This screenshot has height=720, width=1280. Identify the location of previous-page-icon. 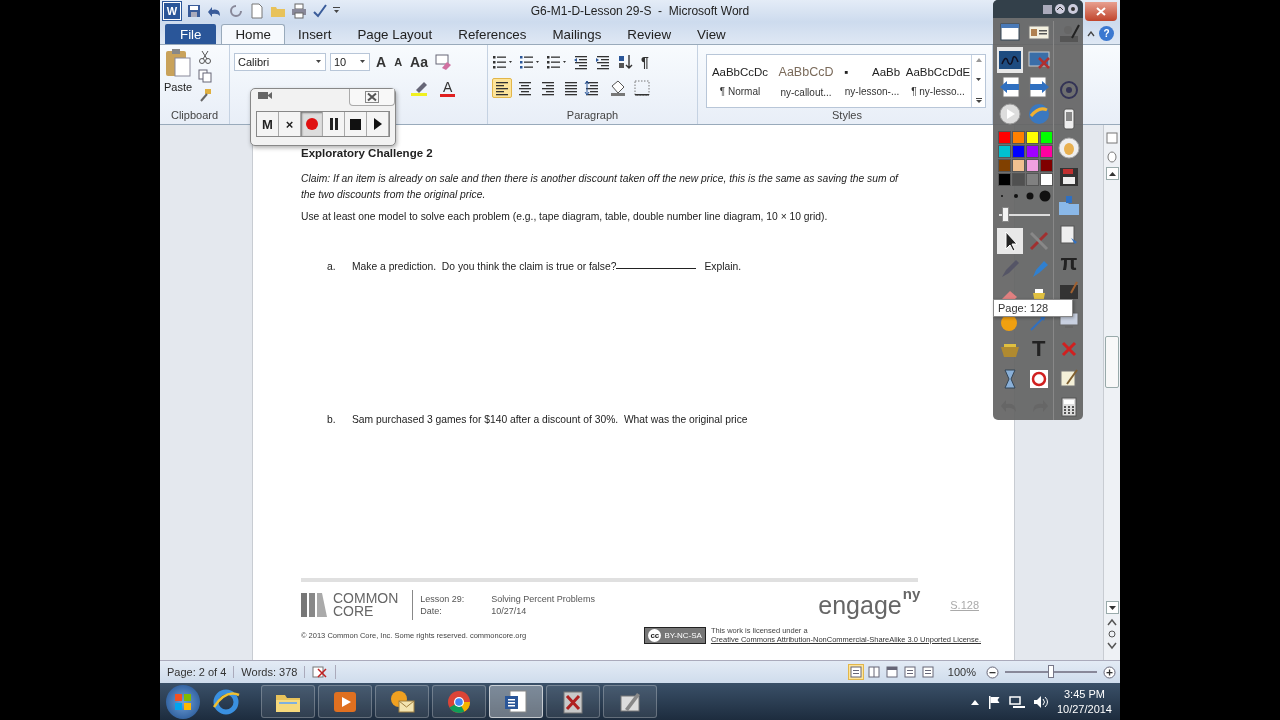
(1112, 622).